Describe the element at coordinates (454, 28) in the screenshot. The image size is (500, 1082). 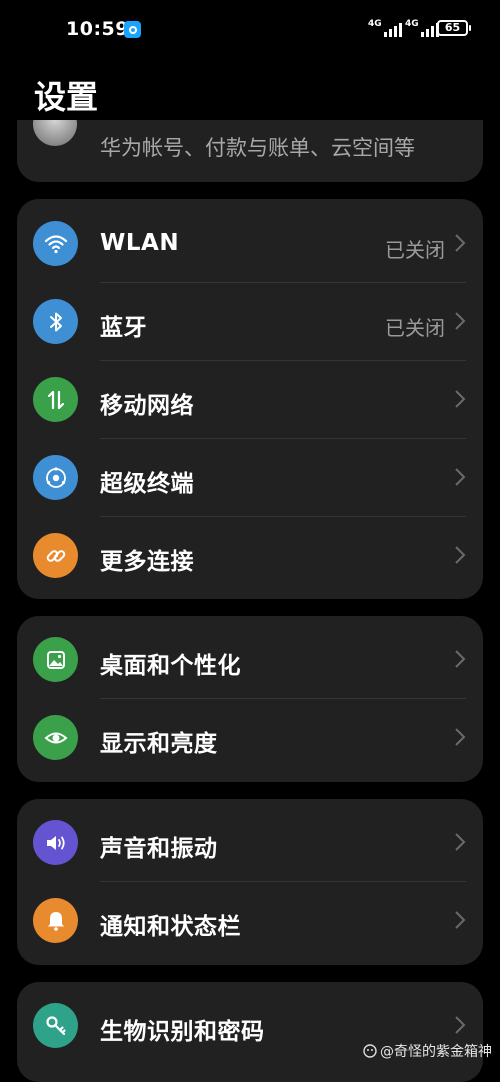
I see `battery-icon: 65` at that location.